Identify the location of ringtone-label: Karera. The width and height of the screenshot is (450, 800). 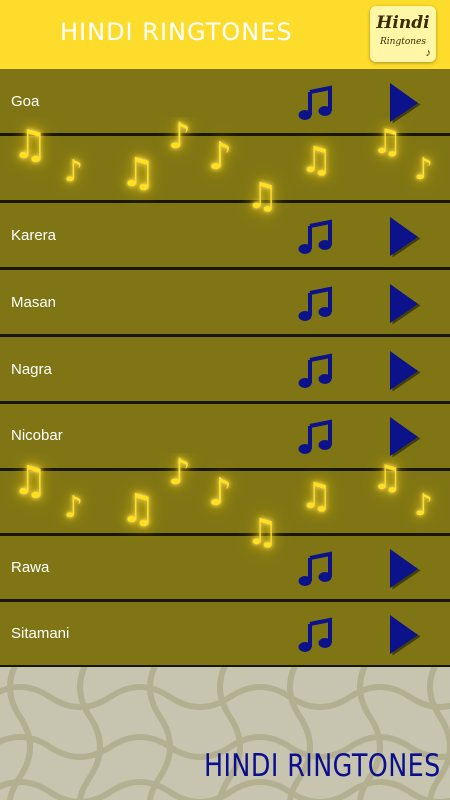
(34, 235).